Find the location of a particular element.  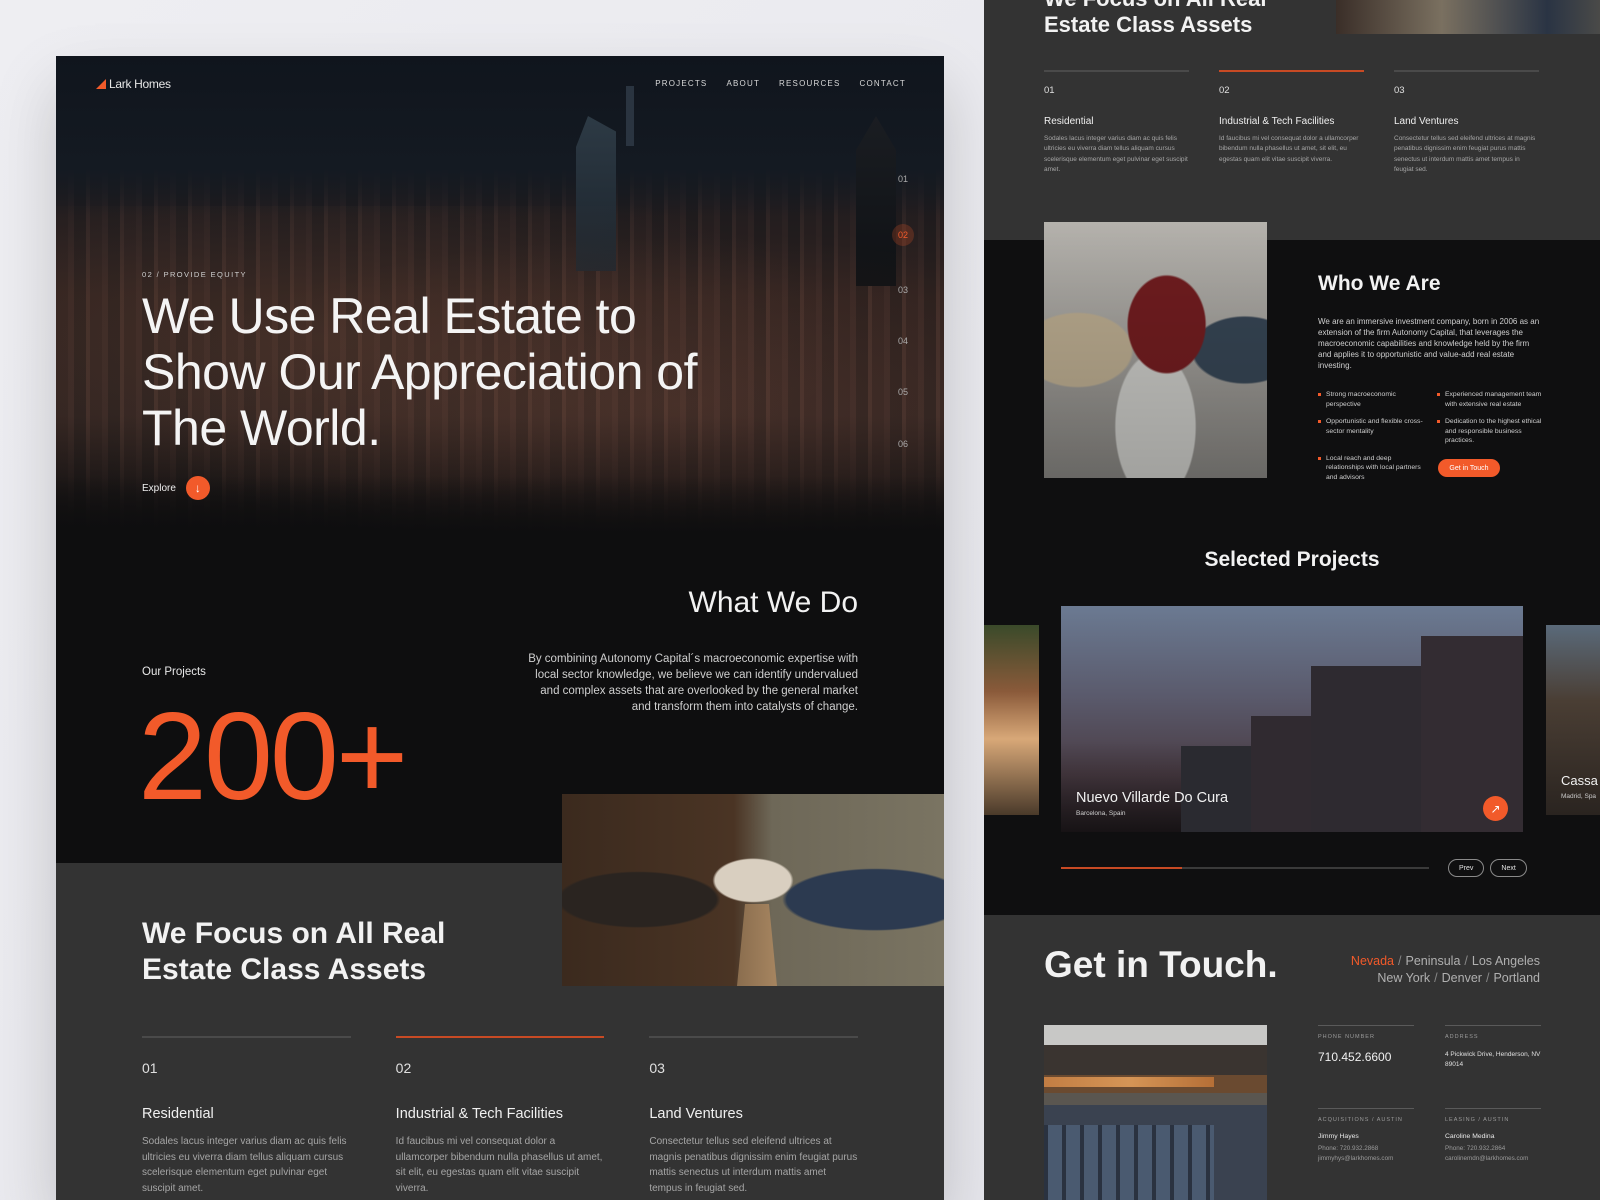

project-name: Nuevo Villarde Do Cura is located at coordinates (1152, 798).